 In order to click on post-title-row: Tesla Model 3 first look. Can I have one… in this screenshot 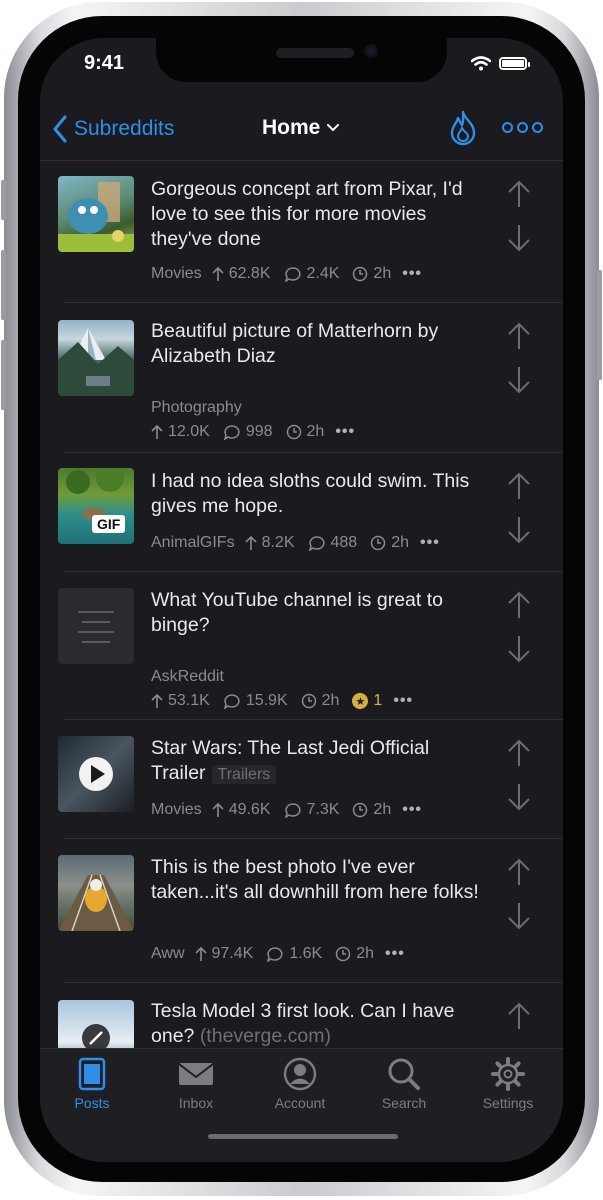, I will do `click(318, 1024)`.